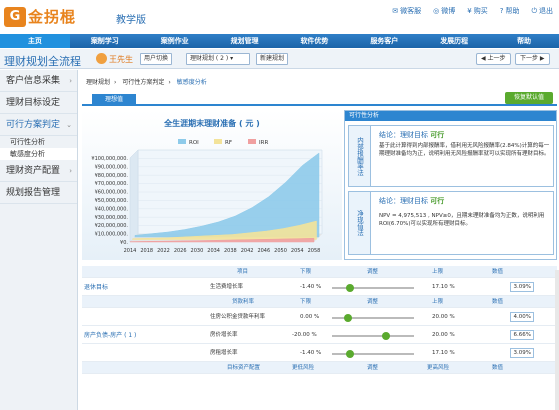  I want to click on sidebar-item-customer-info: 客户信息采集 ›, so click(38, 81).